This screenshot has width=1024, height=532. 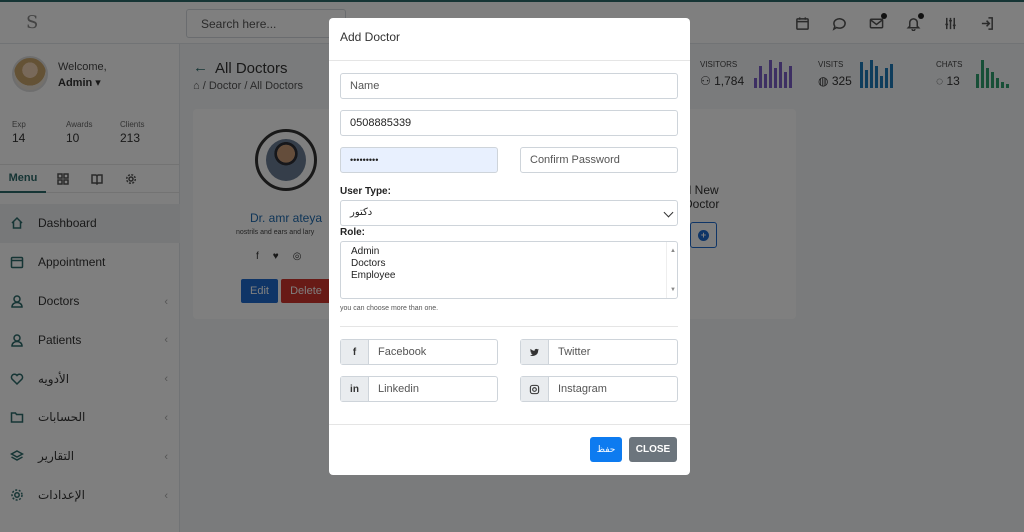 I want to click on save-button: حفظ, so click(x=606, y=449).